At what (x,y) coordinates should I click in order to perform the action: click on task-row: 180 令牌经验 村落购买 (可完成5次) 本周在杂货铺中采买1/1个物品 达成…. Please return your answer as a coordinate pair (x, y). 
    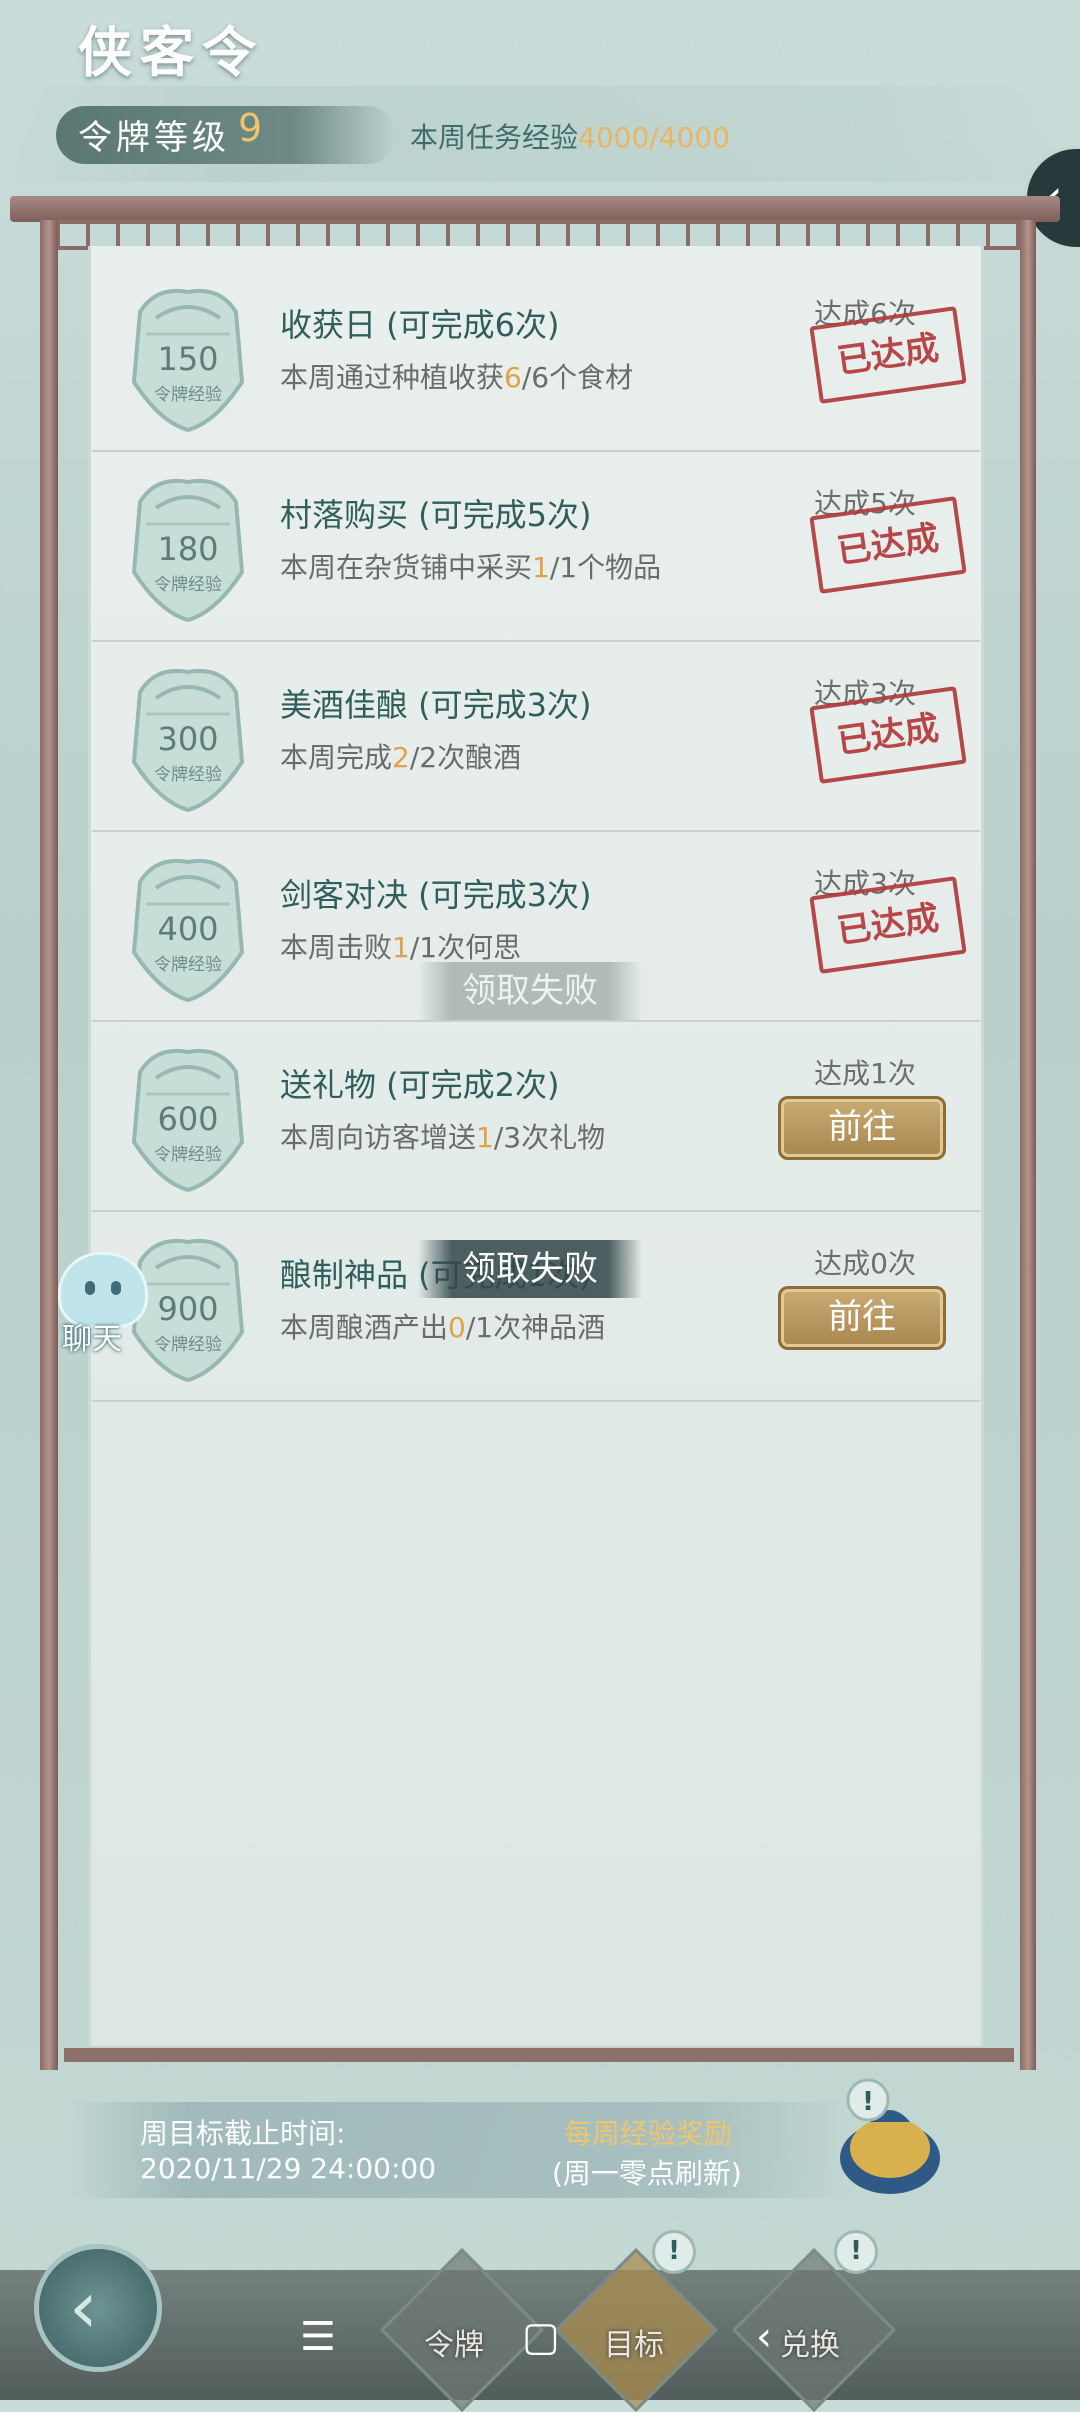
    Looking at the image, I should click on (536, 547).